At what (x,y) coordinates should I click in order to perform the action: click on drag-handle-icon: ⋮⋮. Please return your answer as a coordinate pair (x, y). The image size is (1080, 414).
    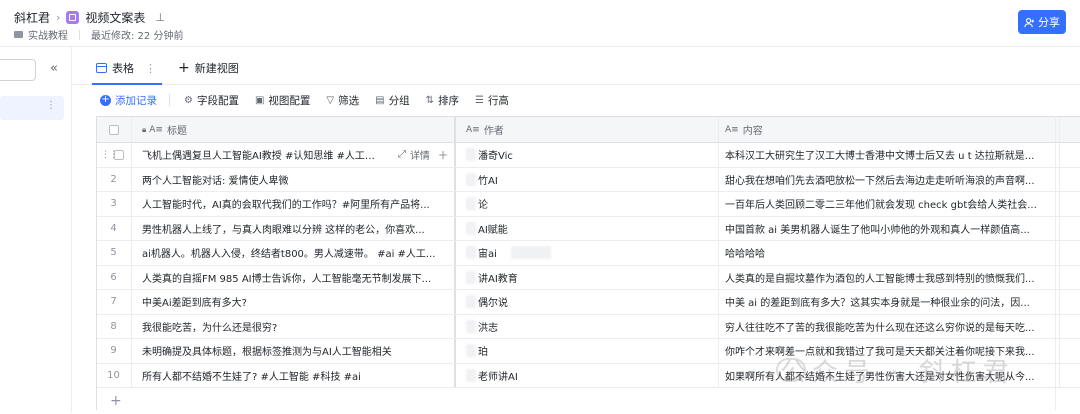
    Looking at the image, I should click on (109, 155).